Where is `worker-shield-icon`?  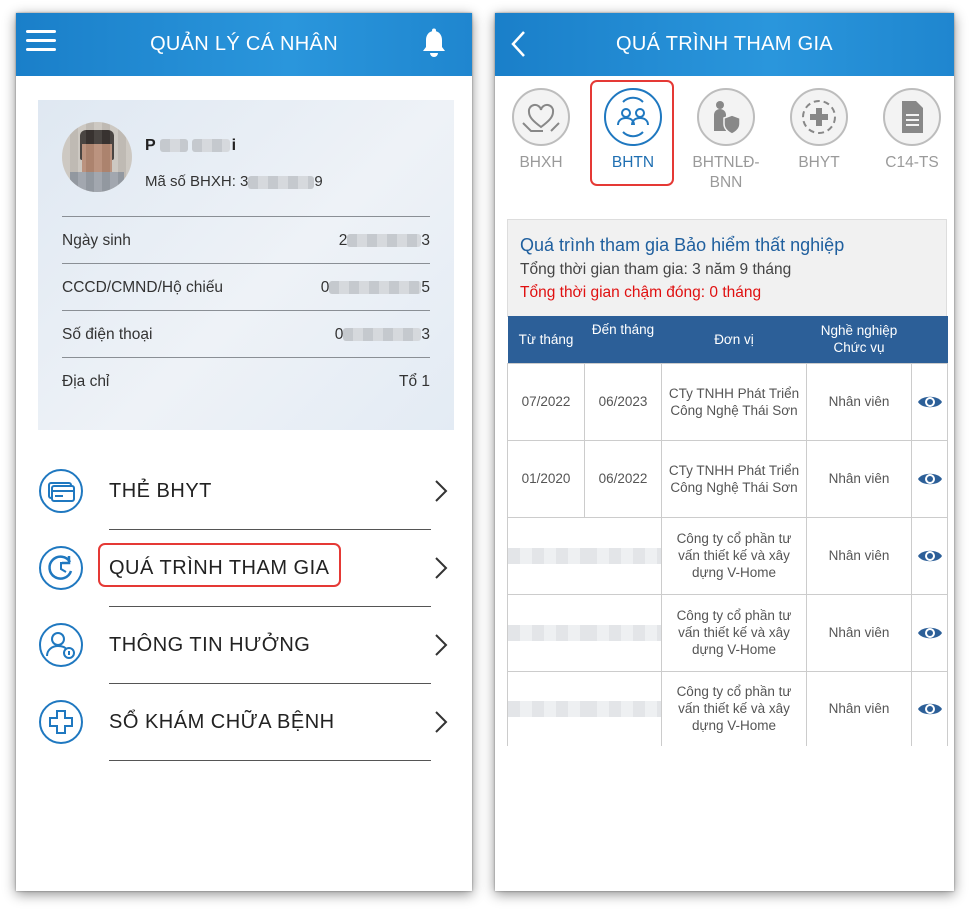
worker-shield-icon is located at coordinates (726, 117).